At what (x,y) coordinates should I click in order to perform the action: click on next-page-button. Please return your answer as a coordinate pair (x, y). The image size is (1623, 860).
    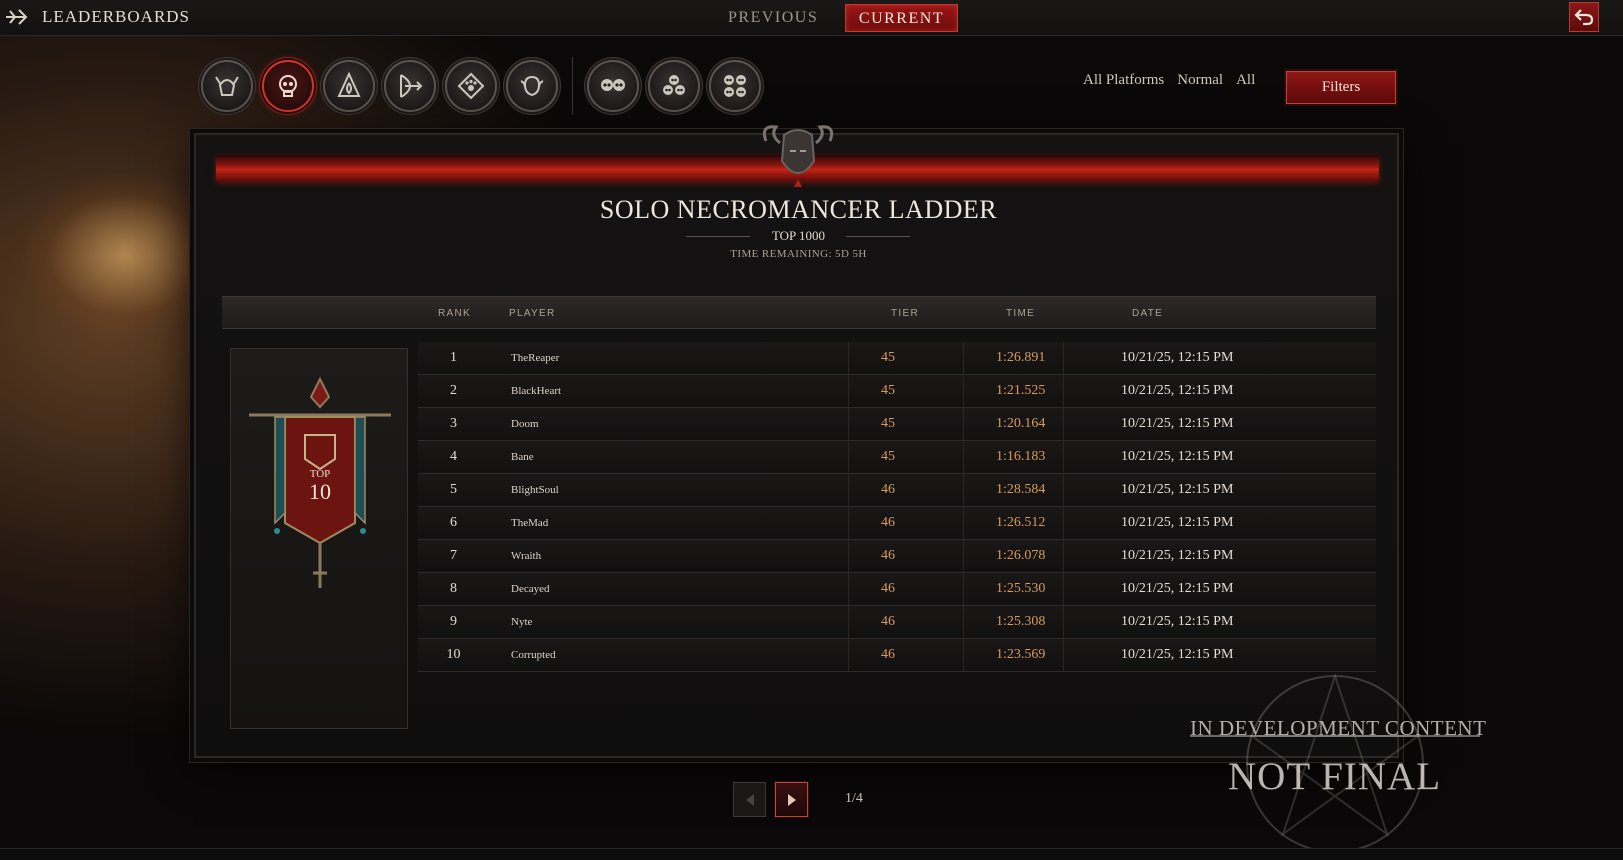
    Looking at the image, I should click on (791, 799).